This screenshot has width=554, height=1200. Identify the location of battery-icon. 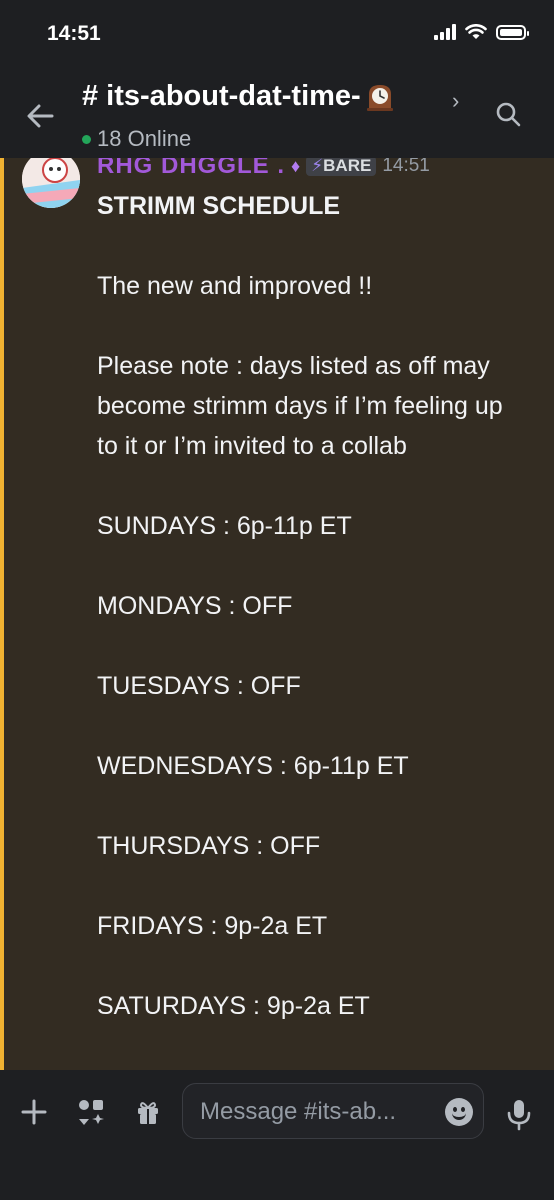
(512, 32).